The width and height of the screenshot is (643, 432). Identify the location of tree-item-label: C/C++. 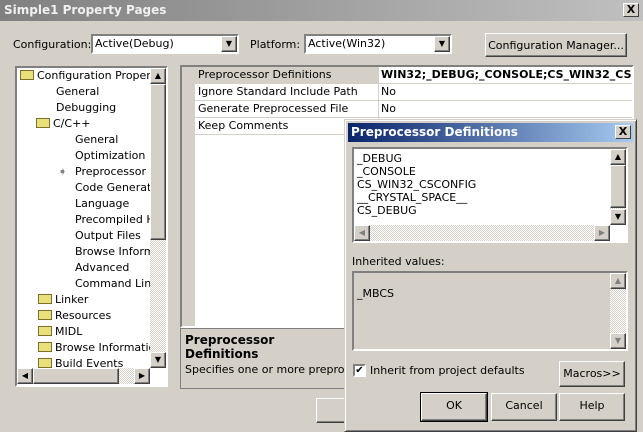
(72, 123).